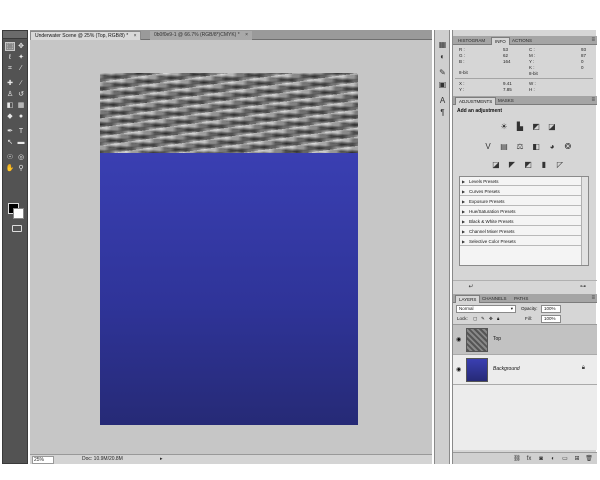 Image resolution: width=600 pixels, height=480 pixels. I want to click on pen-tool-icon: ✒, so click(10, 131).